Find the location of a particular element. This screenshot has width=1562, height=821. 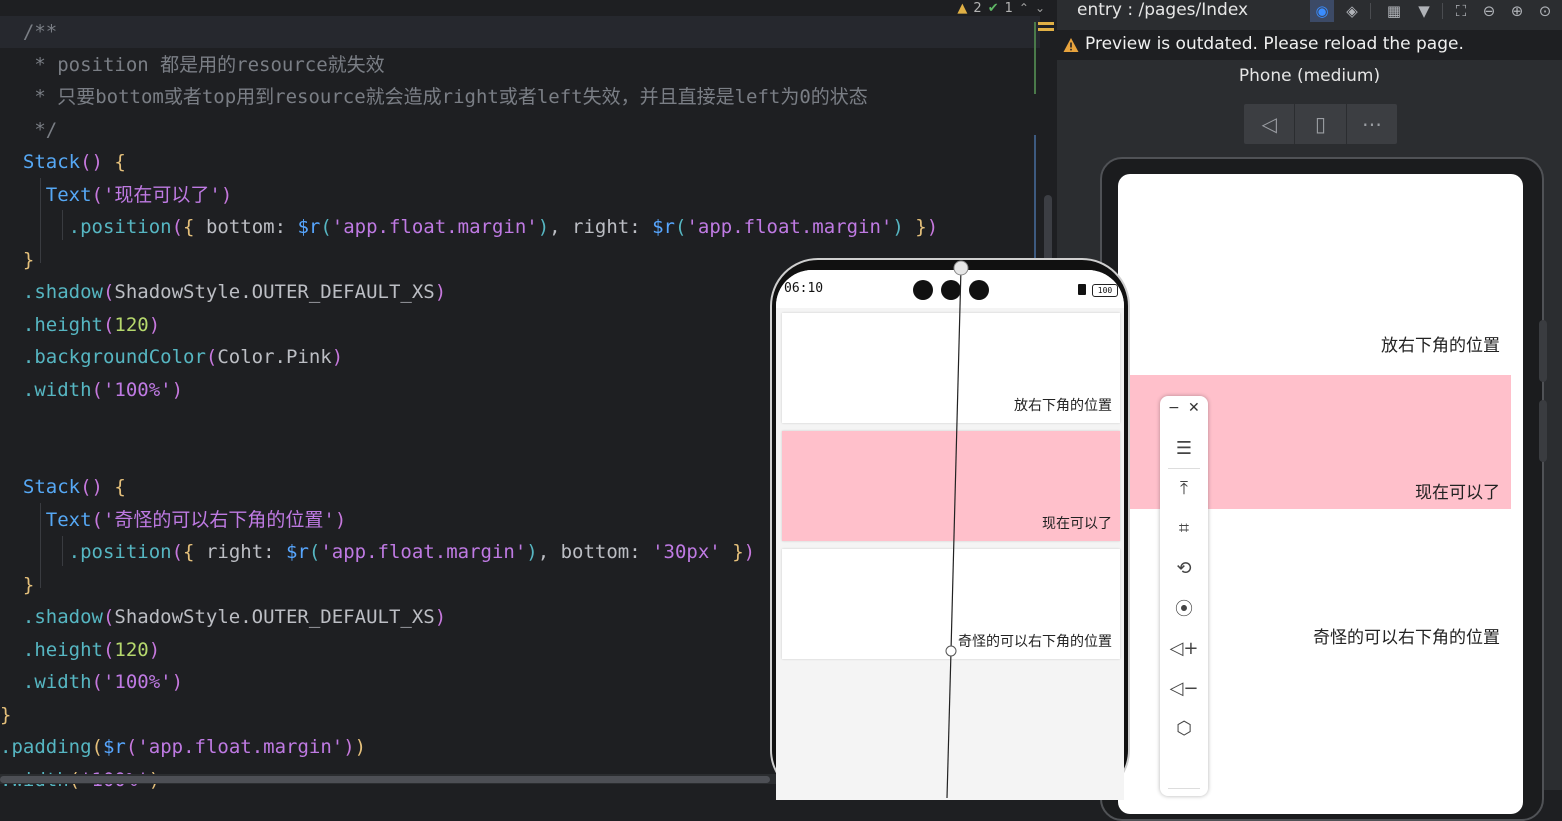

code-token: () is located at coordinates (91, 487).